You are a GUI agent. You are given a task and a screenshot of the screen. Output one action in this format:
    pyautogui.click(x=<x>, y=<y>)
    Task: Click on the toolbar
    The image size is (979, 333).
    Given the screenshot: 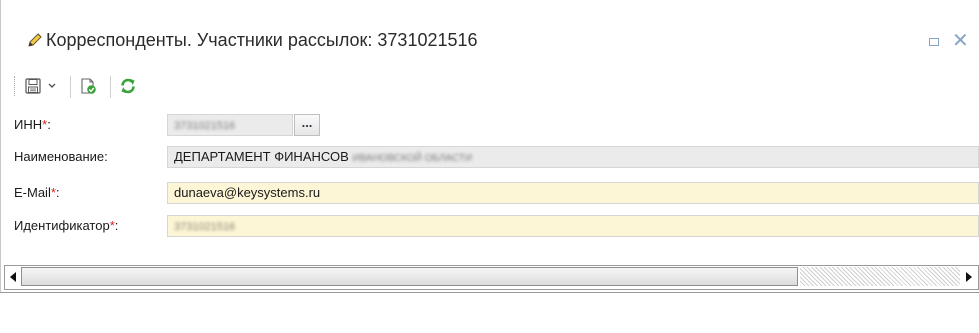 What is the action you would take?
    pyautogui.click(x=164, y=87)
    